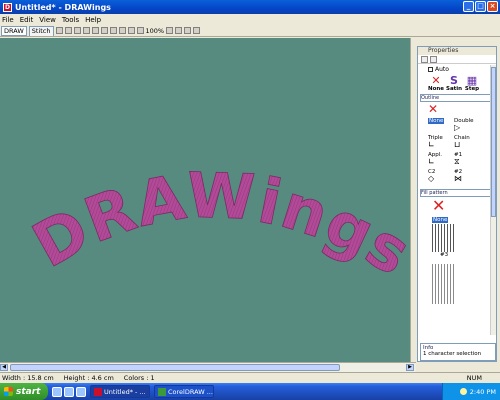 The image size is (500, 400). What do you see at coordinates (139, 378) in the screenshot?
I see `status-colors: Colors : 1` at bounding box center [139, 378].